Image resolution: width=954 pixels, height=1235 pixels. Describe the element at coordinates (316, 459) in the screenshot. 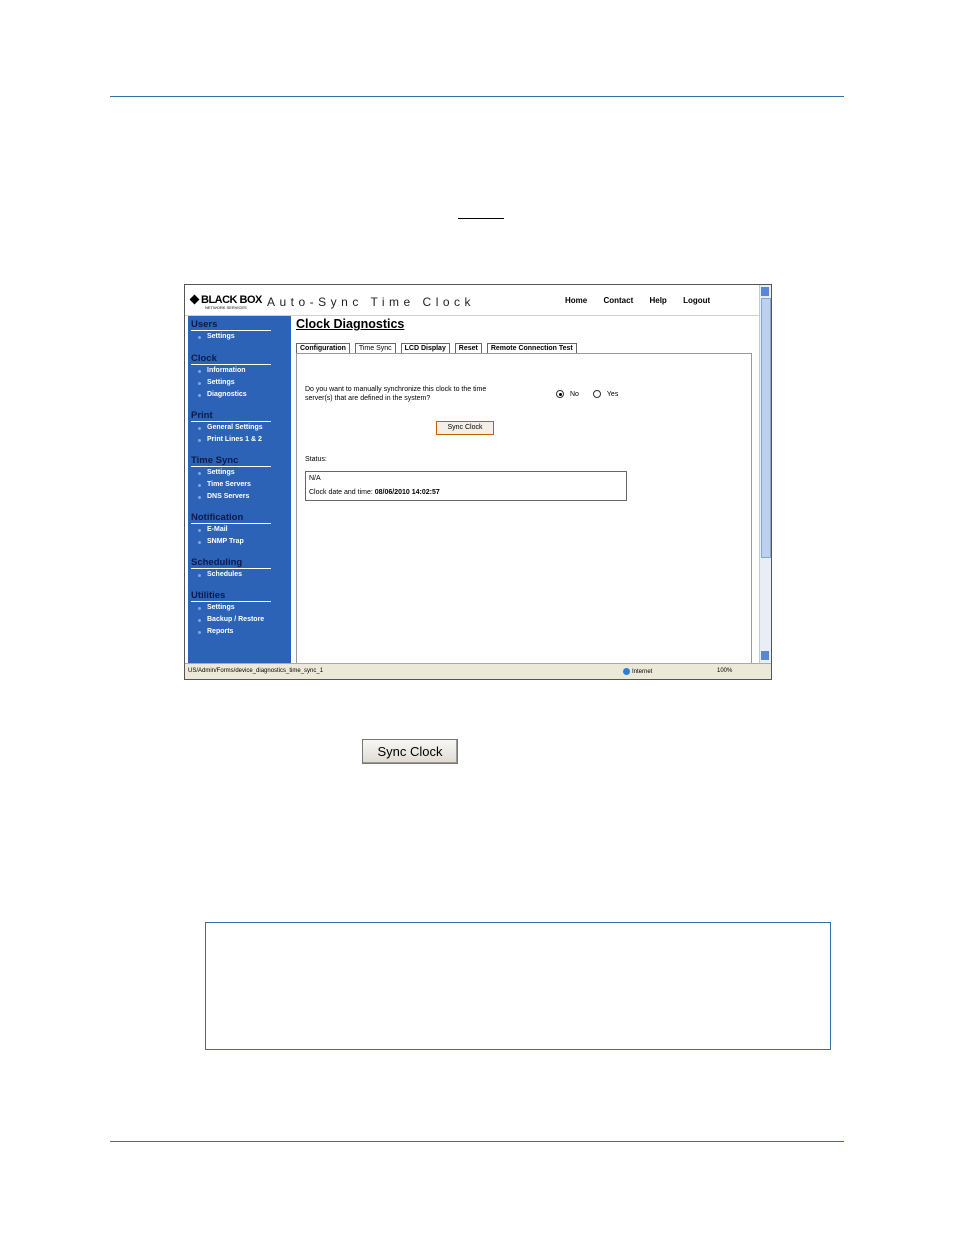

I see `status-label: Status:` at that location.